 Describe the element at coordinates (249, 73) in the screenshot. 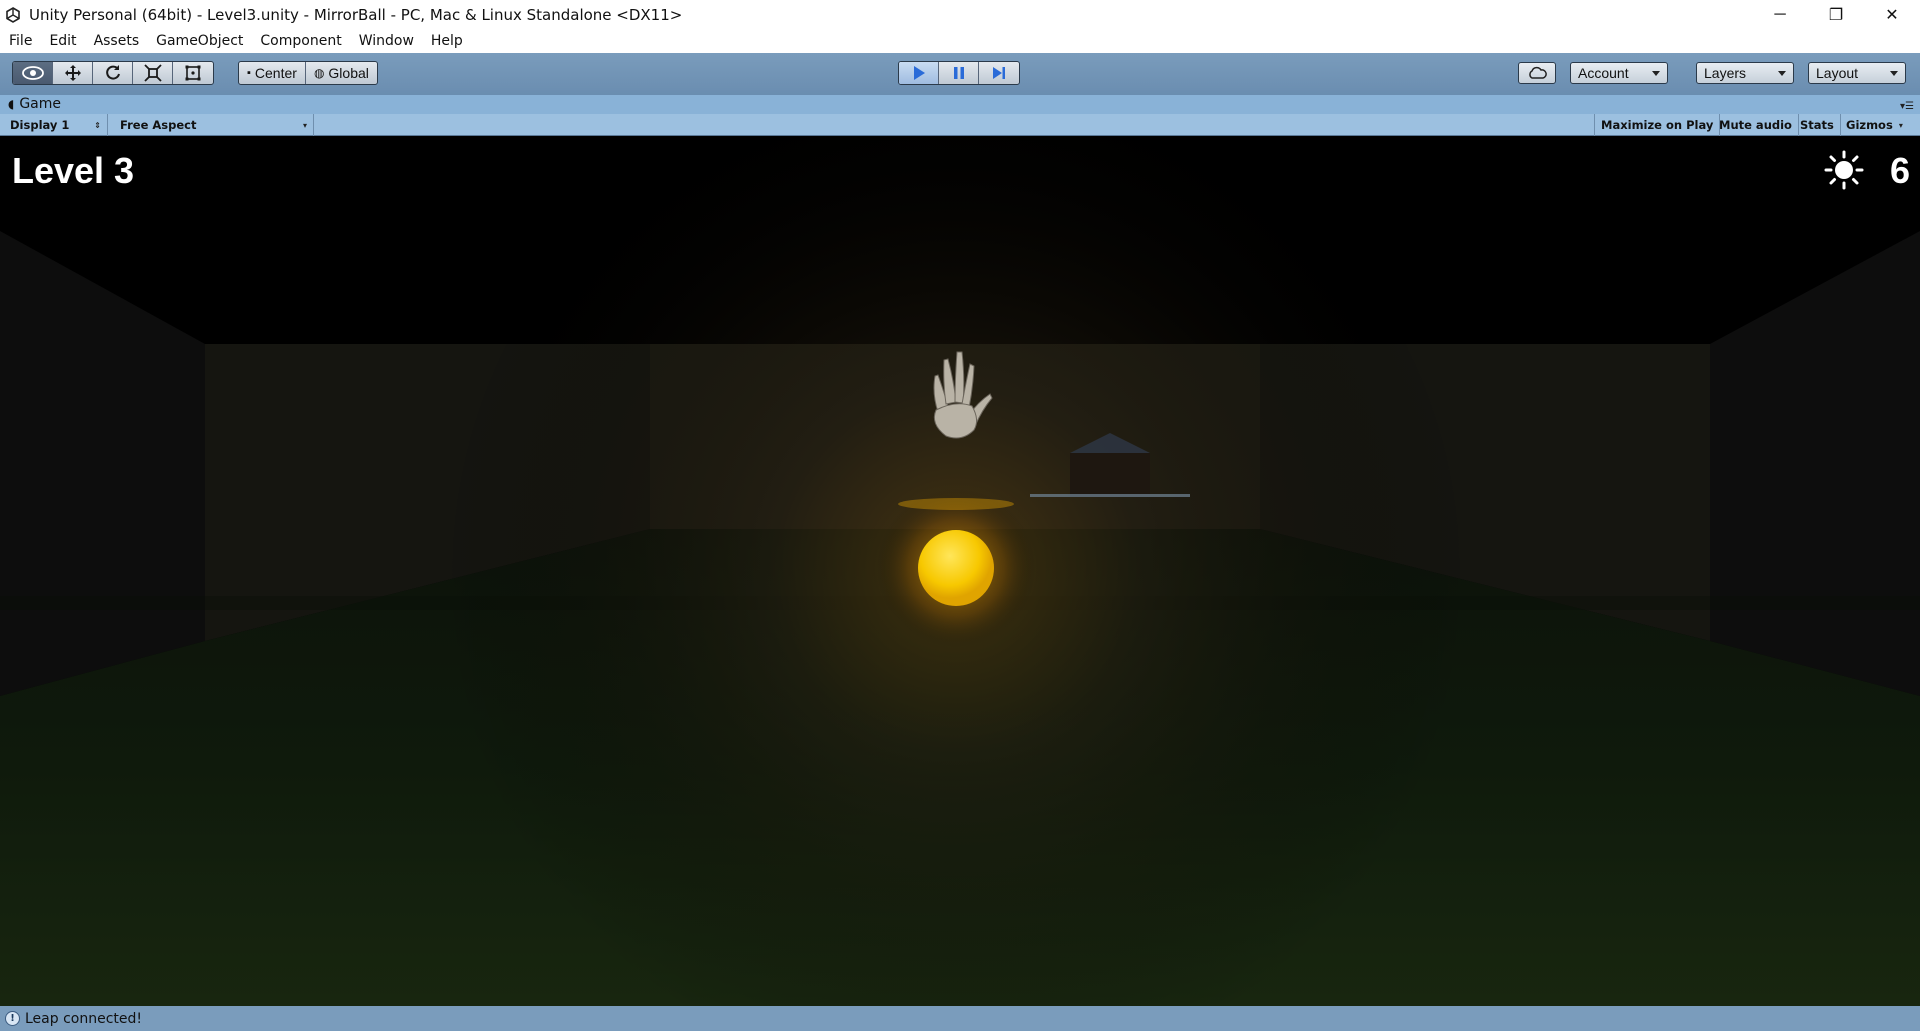

I see `pivot-center-icon: ▪` at that location.